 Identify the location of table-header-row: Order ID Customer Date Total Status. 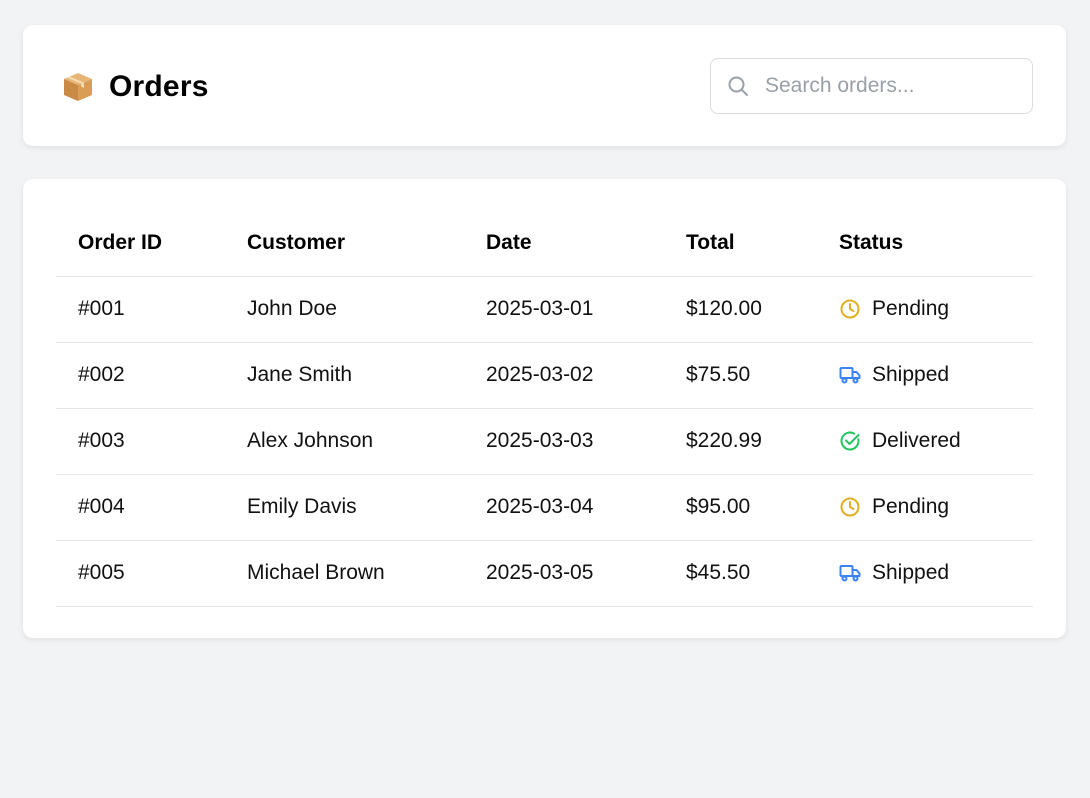
(544, 244).